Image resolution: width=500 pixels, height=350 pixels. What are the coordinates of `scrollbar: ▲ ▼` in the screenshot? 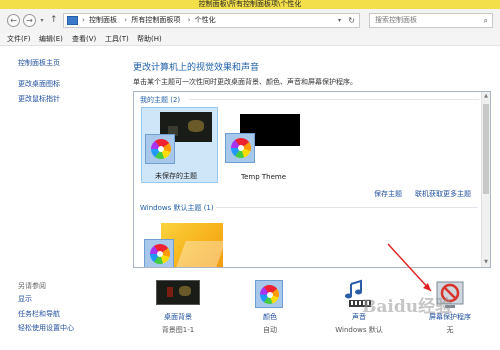 It's located at (485, 179).